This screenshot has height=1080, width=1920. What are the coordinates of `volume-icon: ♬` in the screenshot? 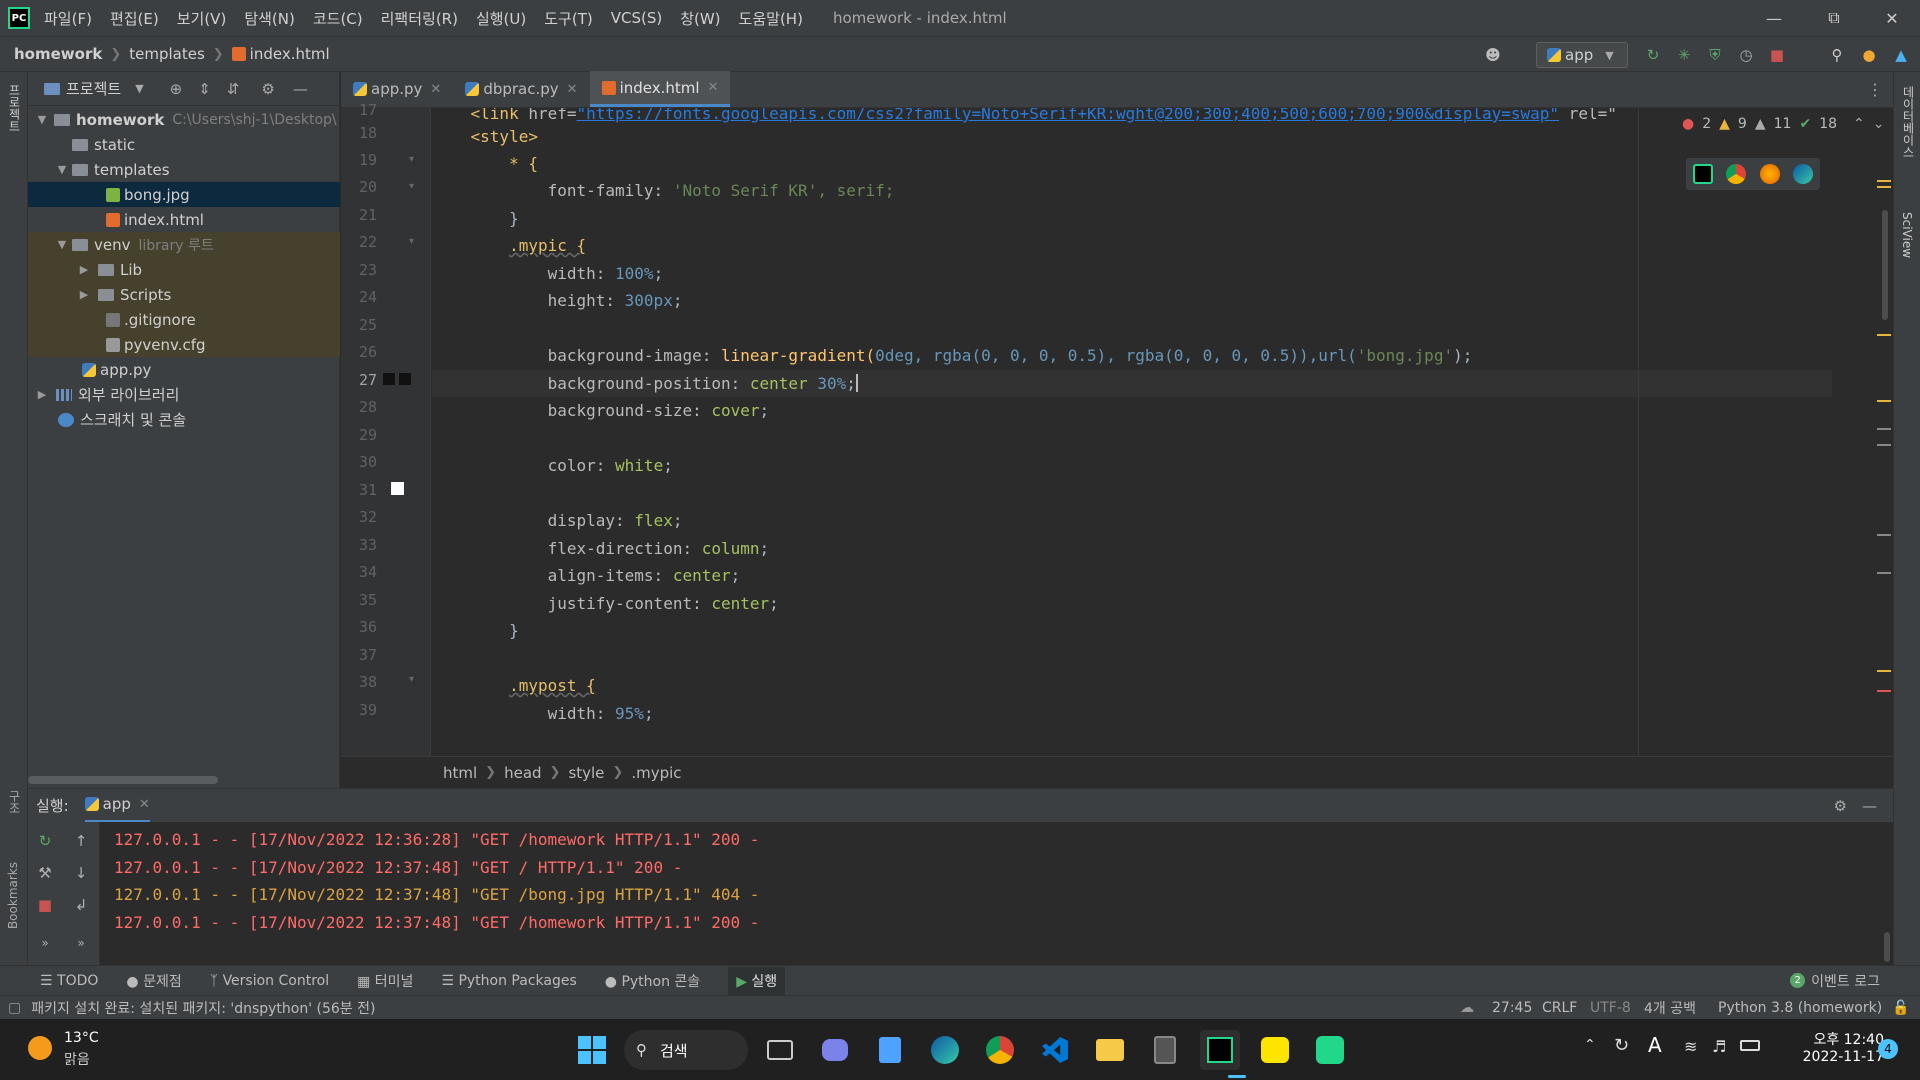 It's located at (1719, 1046).